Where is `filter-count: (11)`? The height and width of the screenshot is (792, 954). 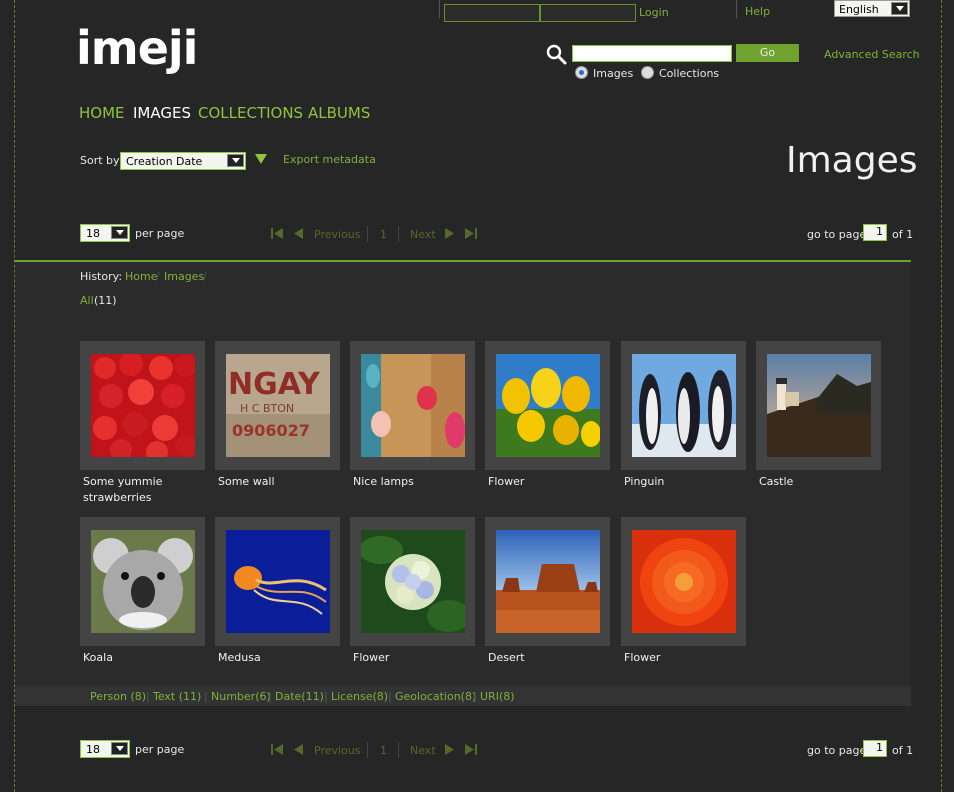 filter-count: (11) is located at coordinates (105, 300).